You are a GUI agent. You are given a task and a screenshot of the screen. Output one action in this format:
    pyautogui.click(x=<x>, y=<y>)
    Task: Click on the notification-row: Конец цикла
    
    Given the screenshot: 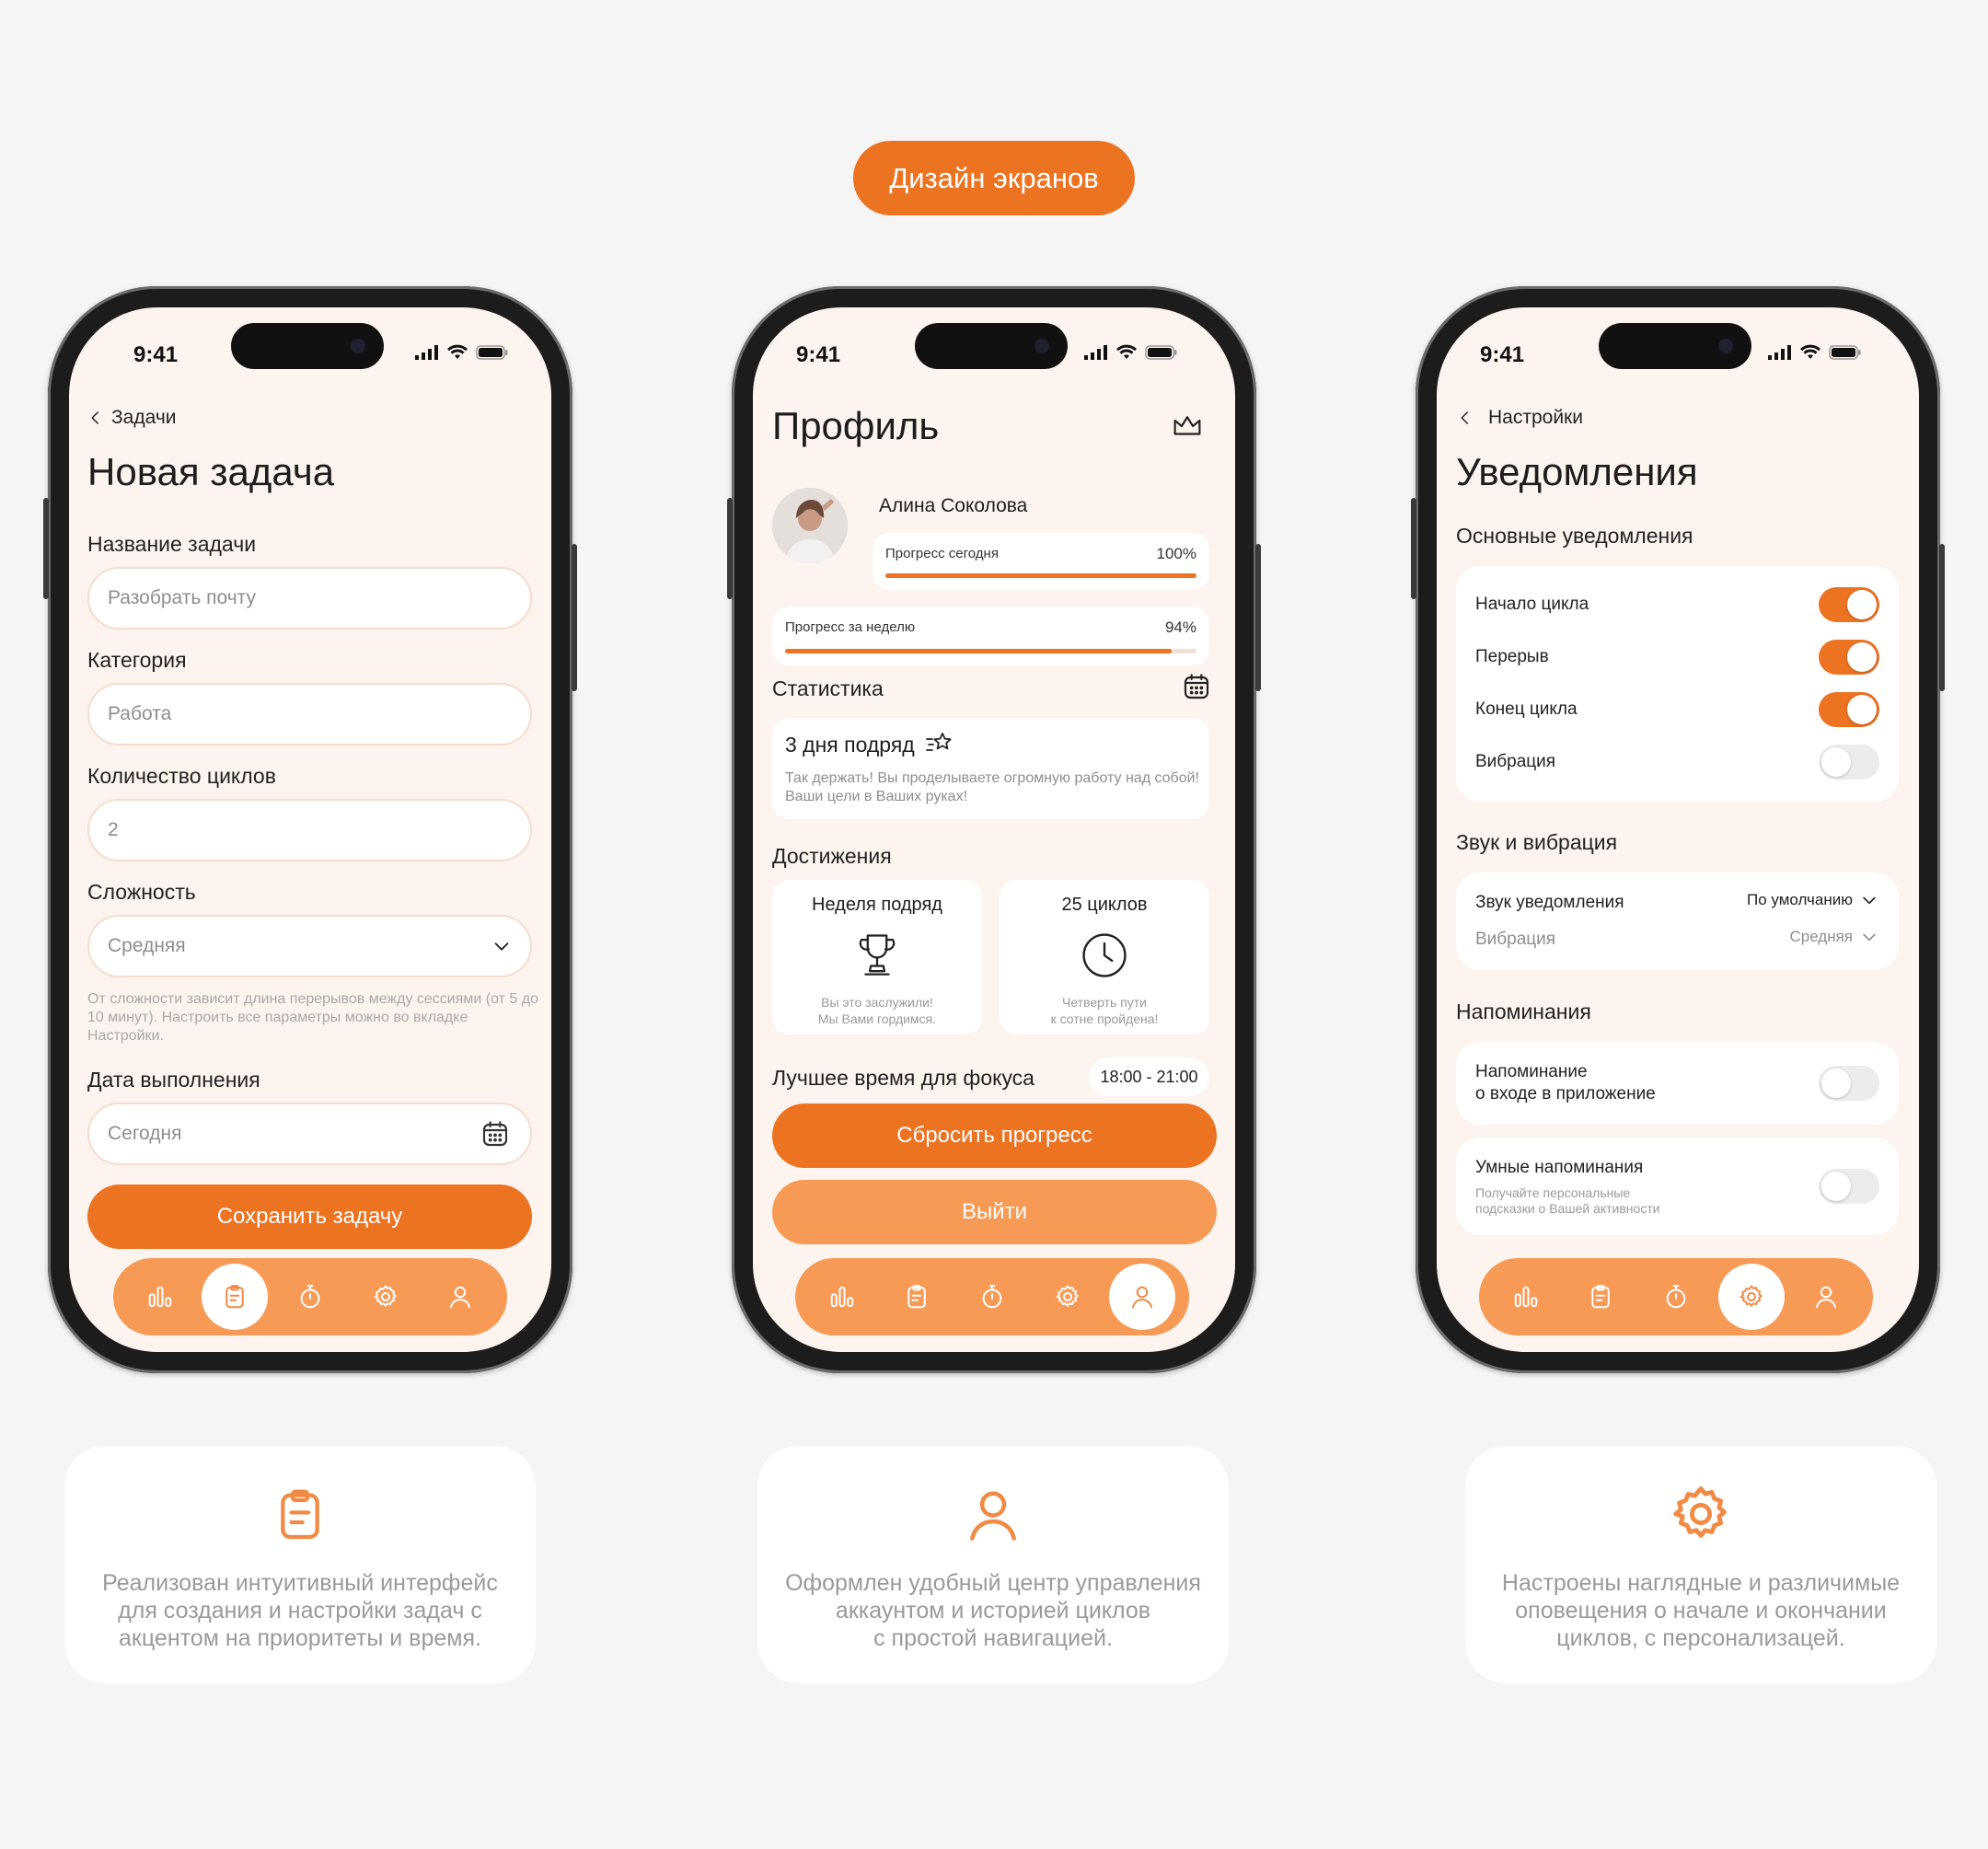 What is the action you would take?
    pyautogui.click(x=1677, y=710)
    